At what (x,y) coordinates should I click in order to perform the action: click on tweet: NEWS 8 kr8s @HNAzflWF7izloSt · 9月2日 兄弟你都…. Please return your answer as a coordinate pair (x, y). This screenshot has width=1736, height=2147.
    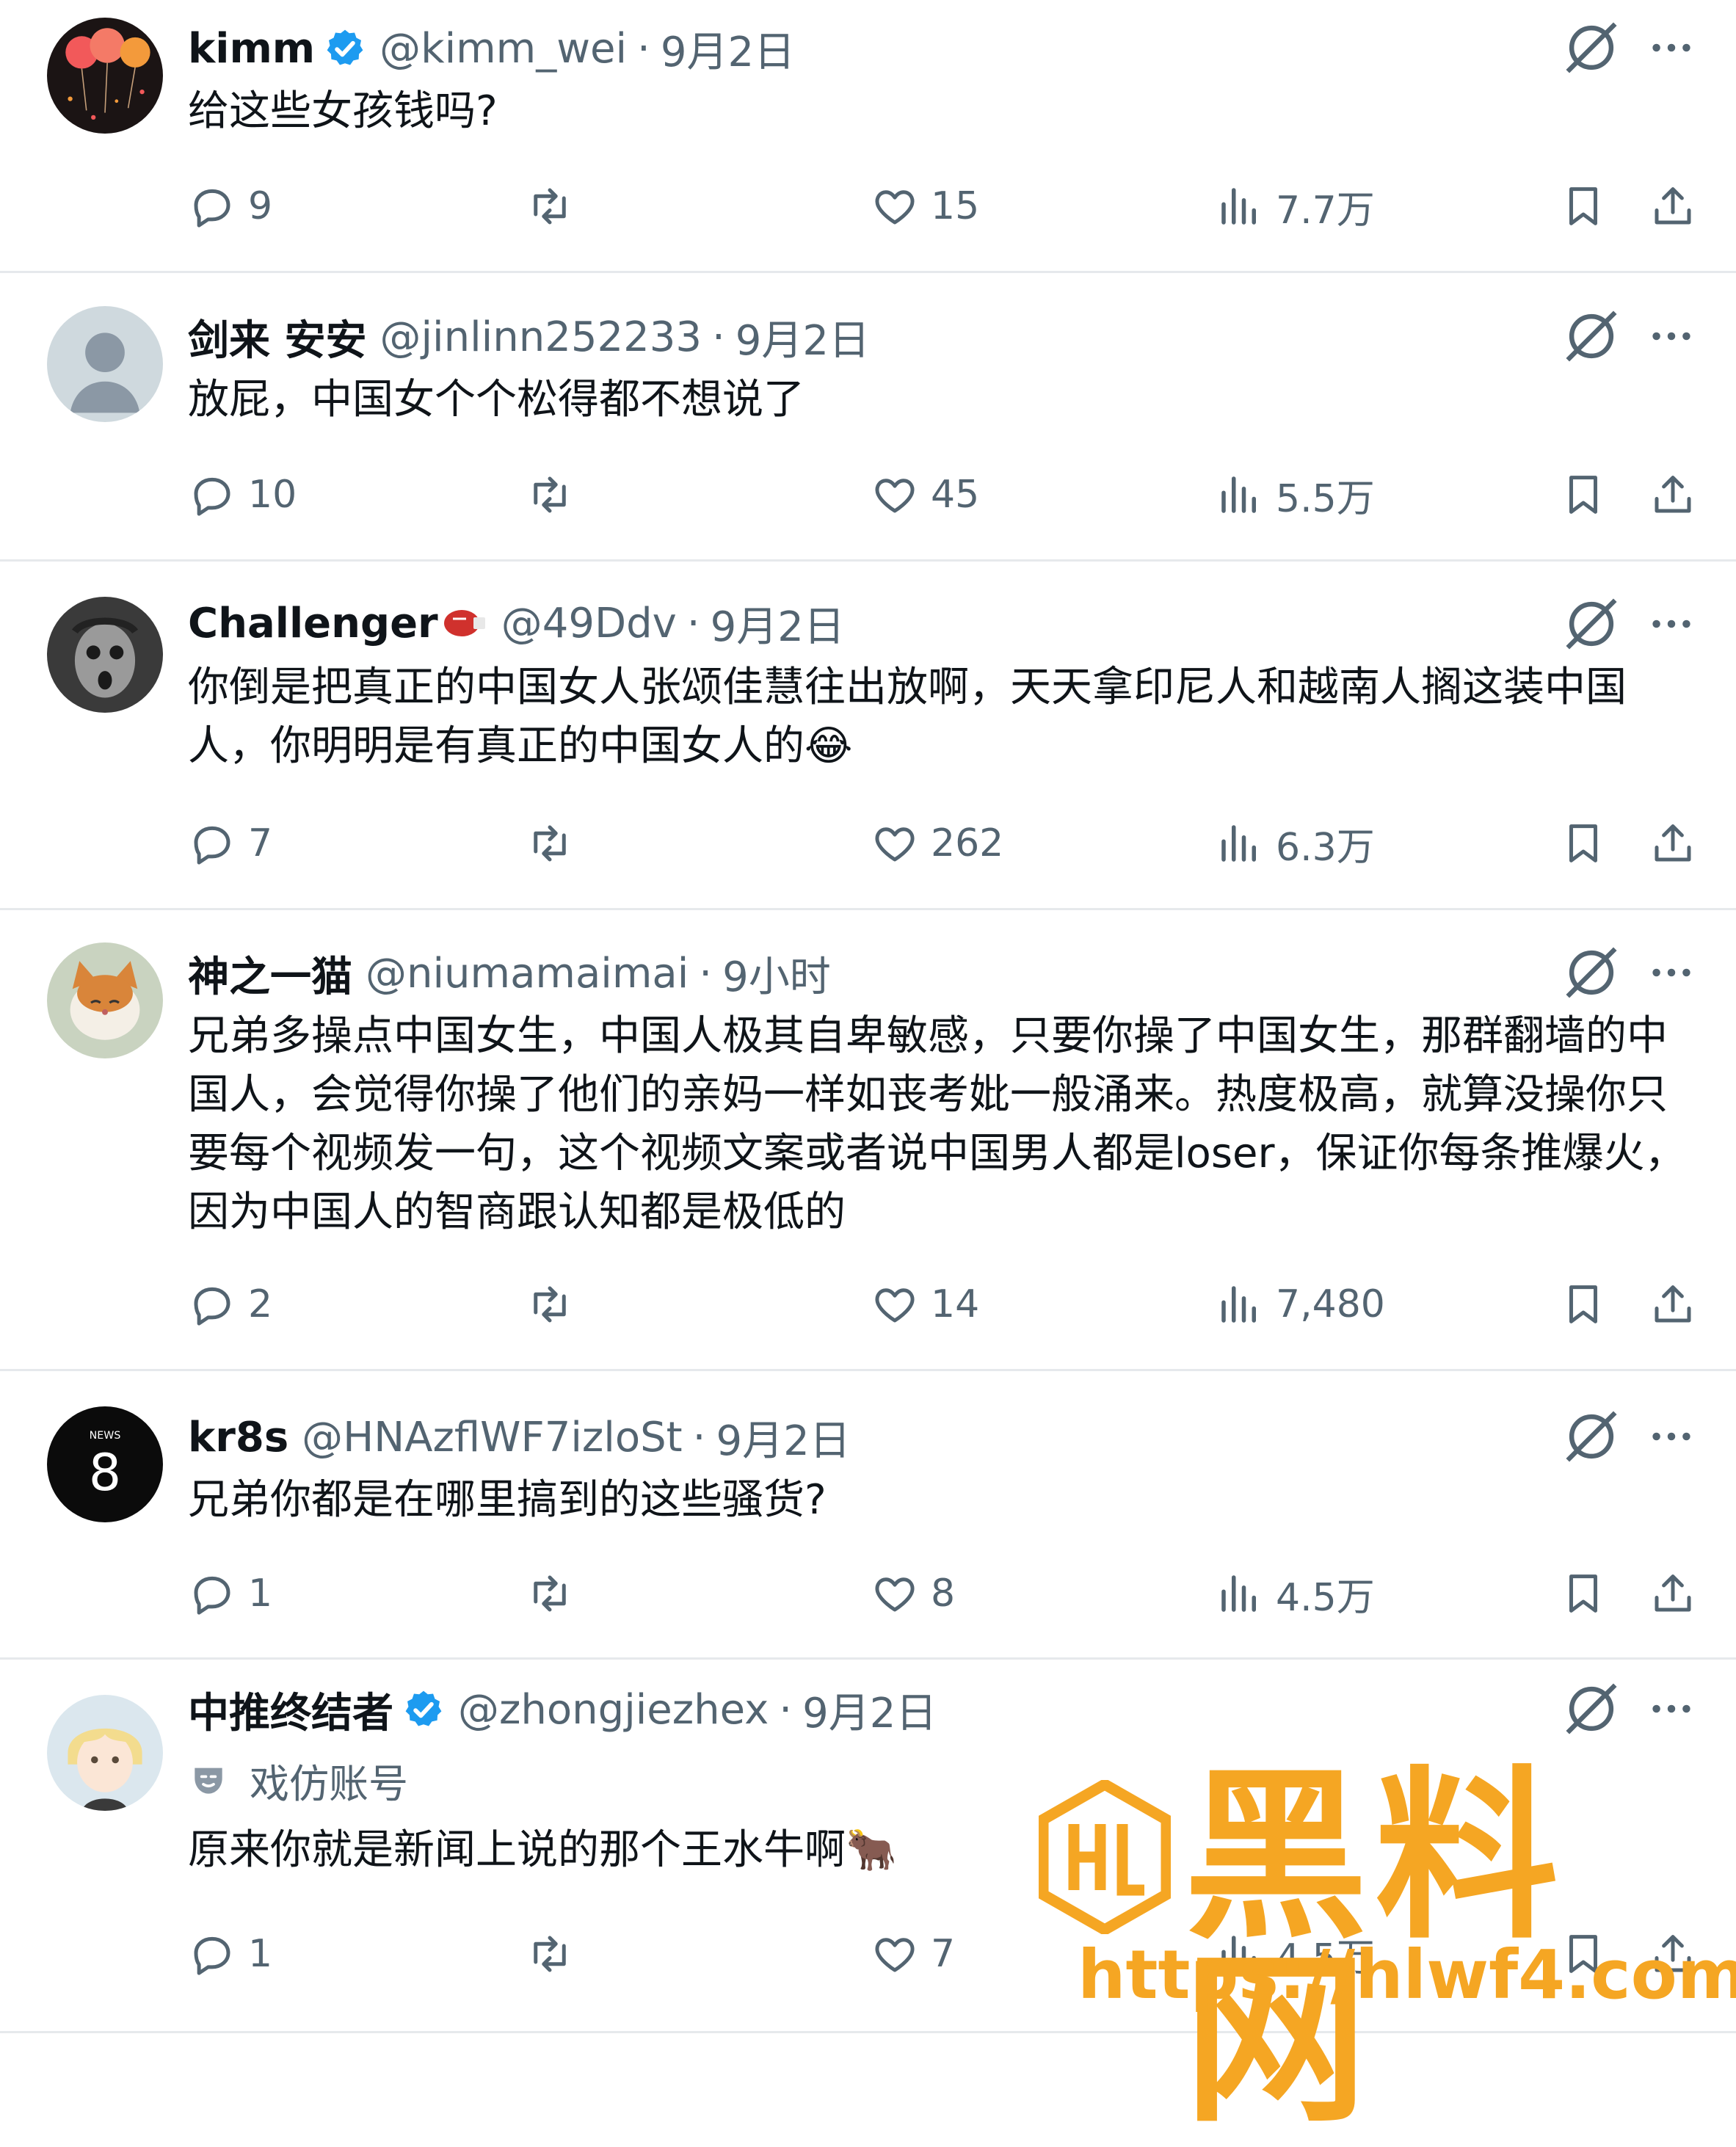
    Looking at the image, I should click on (868, 1515).